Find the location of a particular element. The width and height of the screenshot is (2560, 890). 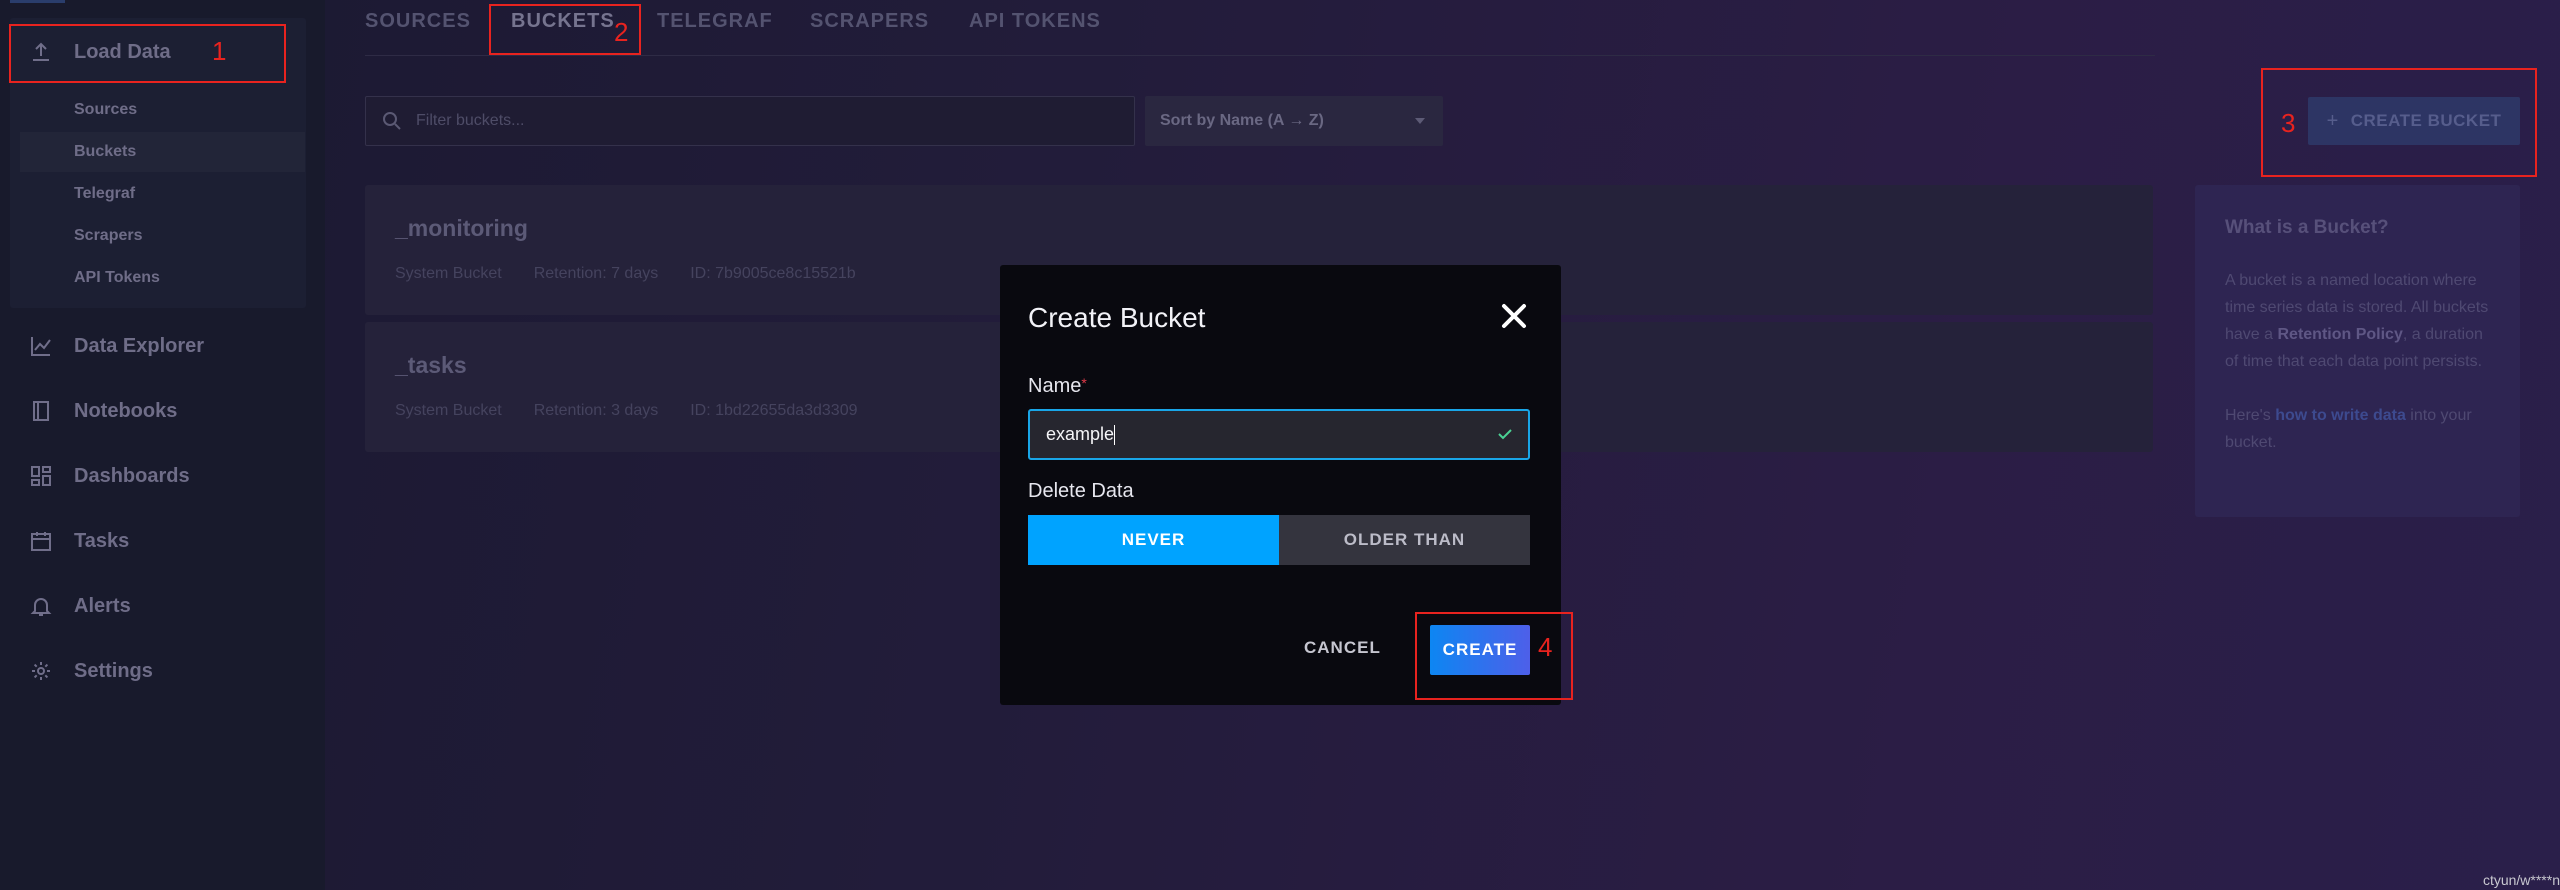

close-icon is located at coordinates (1514, 316).